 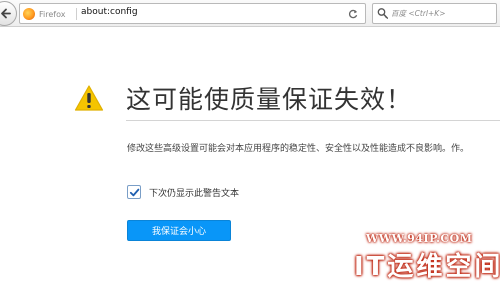 I want to click on promise-careful-button-label: 我保证会小心, so click(x=178, y=232).